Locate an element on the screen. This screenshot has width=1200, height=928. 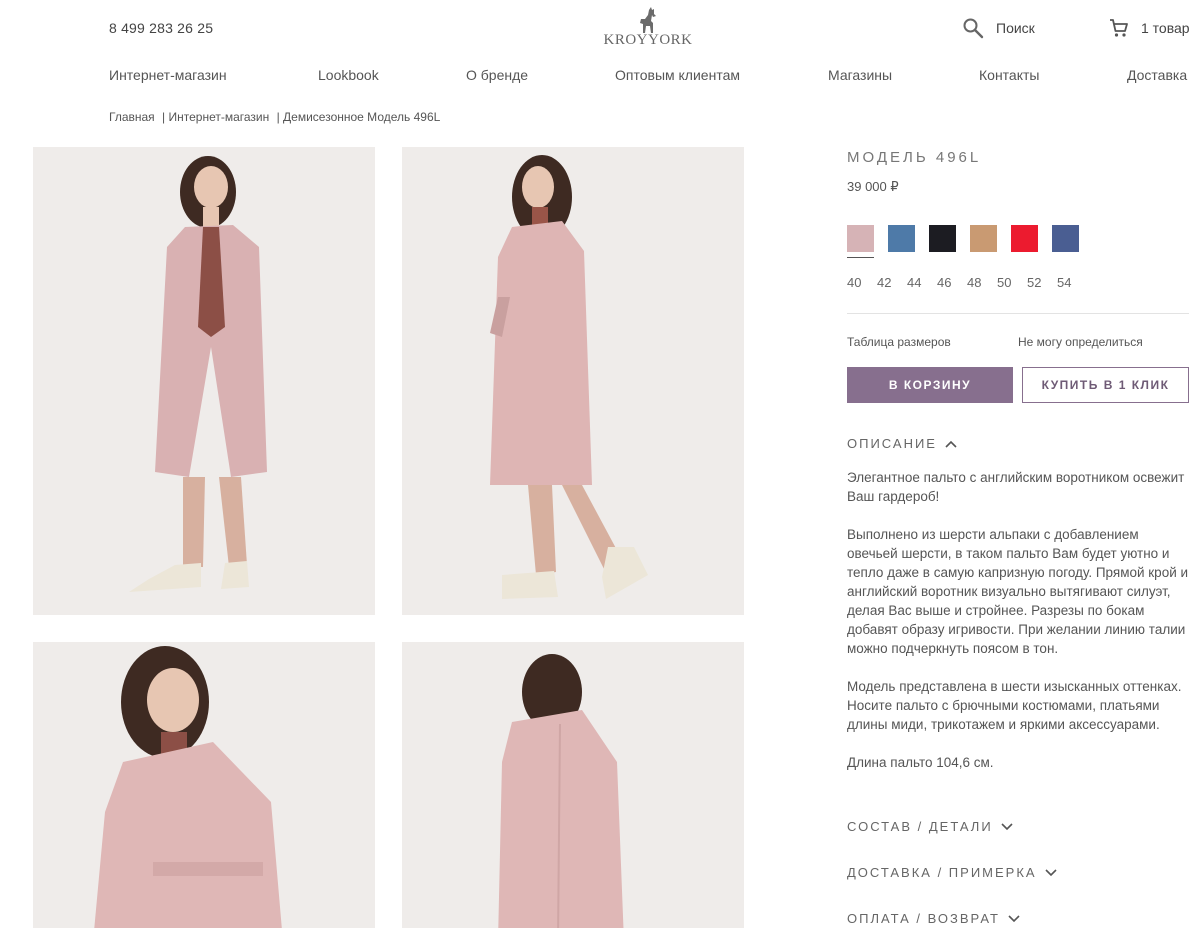
size-option: 44 is located at coordinates (915, 282).